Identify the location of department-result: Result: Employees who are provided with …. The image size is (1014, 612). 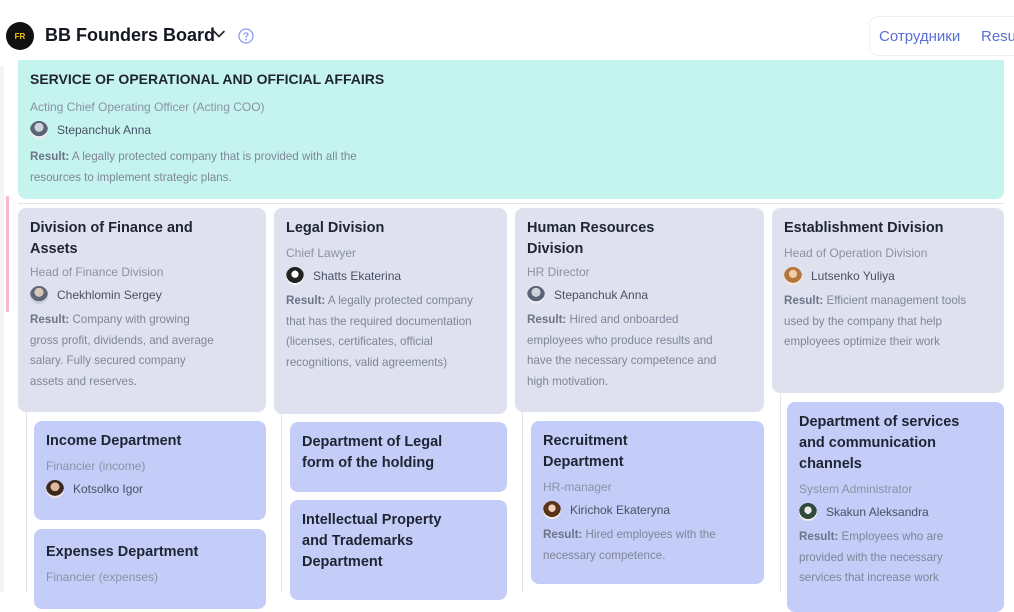
(889, 558).